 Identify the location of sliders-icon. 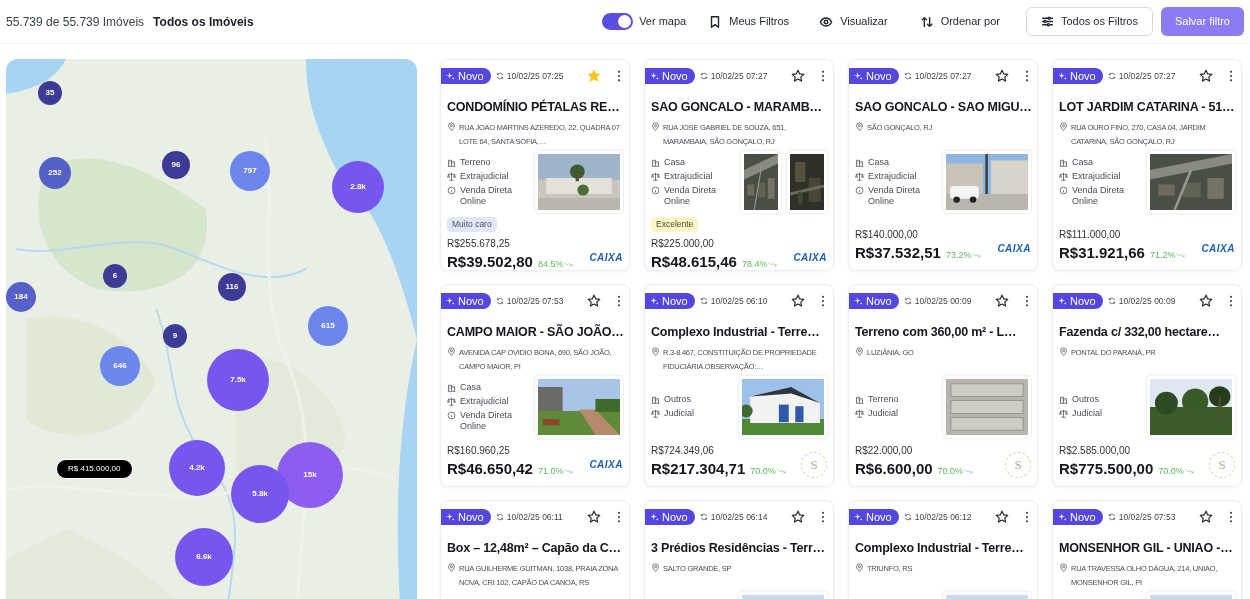
(1047, 21).